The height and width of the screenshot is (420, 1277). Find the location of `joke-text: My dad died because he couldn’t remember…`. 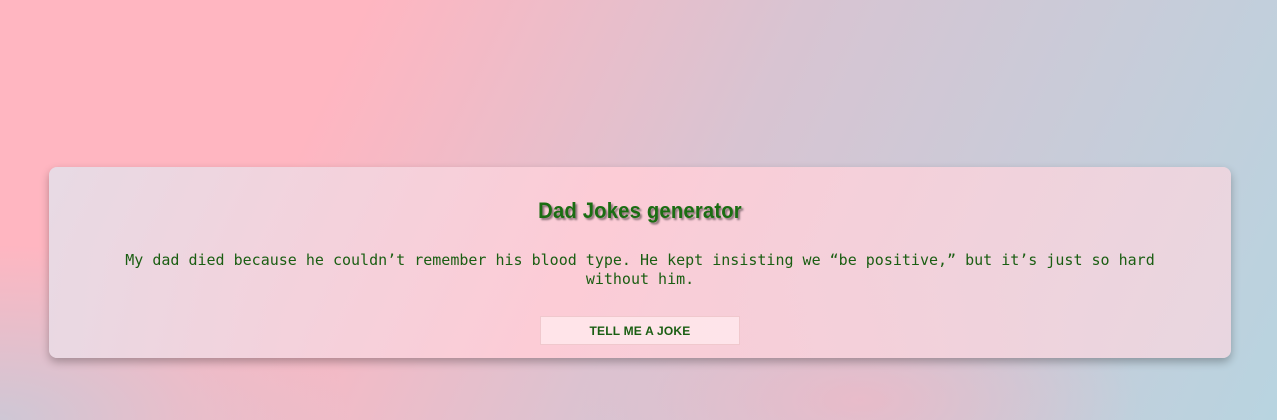

joke-text: My dad died because he couldn’t remember… is located at coordinates (640, 269).